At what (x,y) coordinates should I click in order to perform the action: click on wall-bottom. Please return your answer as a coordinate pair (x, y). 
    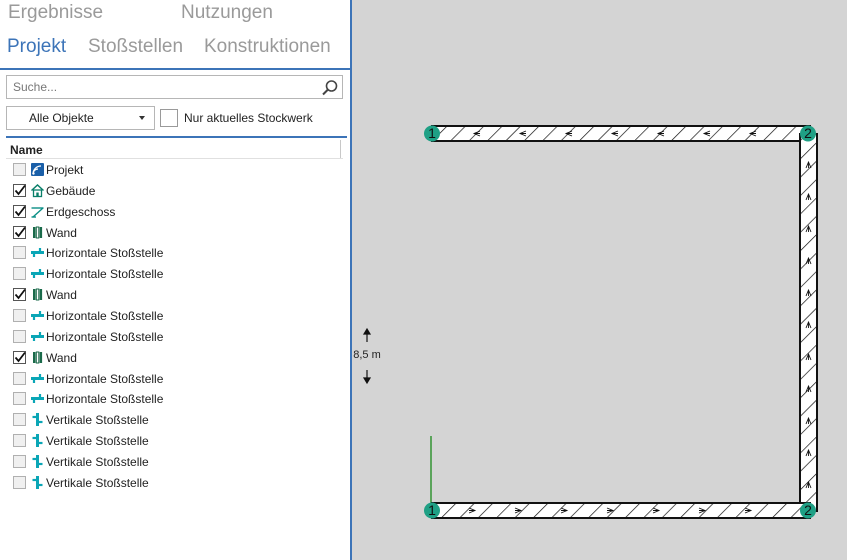
    Looking at the image, I should click on (621, 510).